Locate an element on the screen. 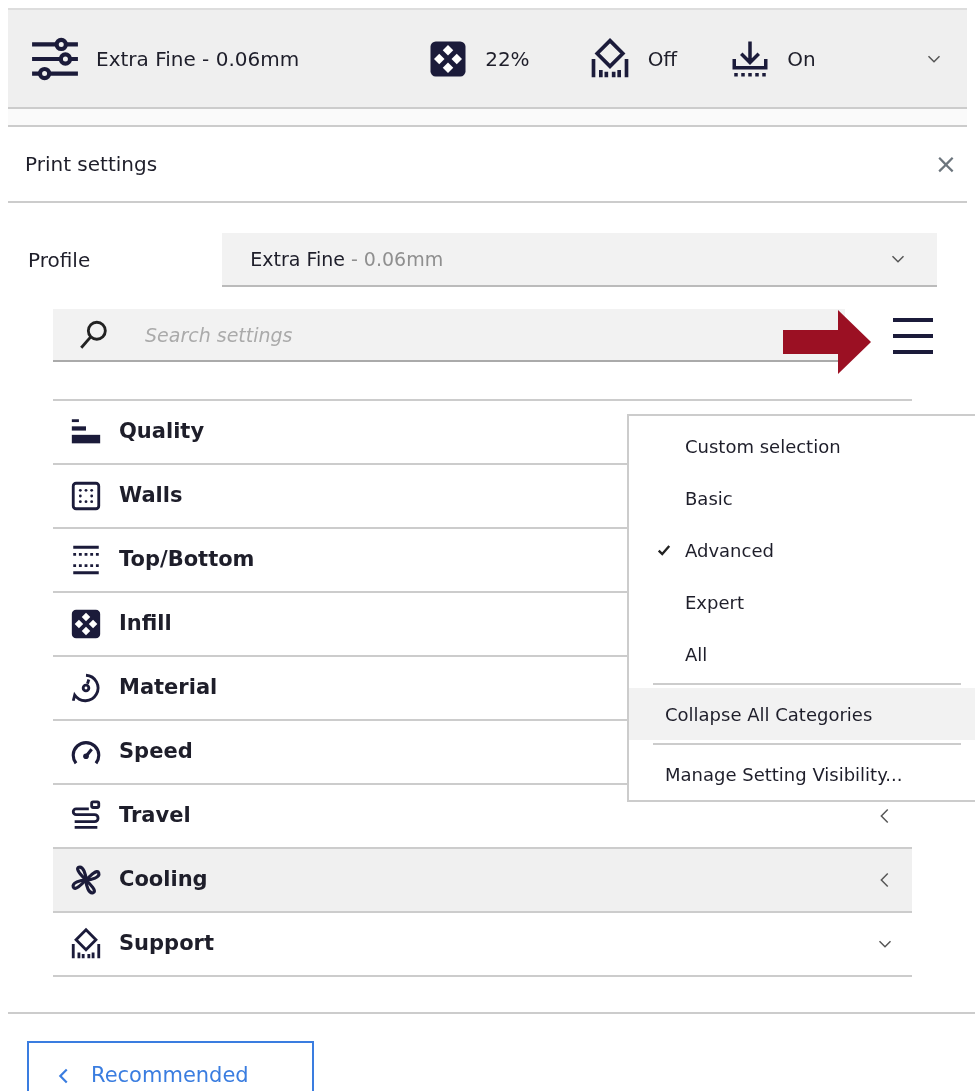  profile-label: Profile is located at coordinates (59, 260).